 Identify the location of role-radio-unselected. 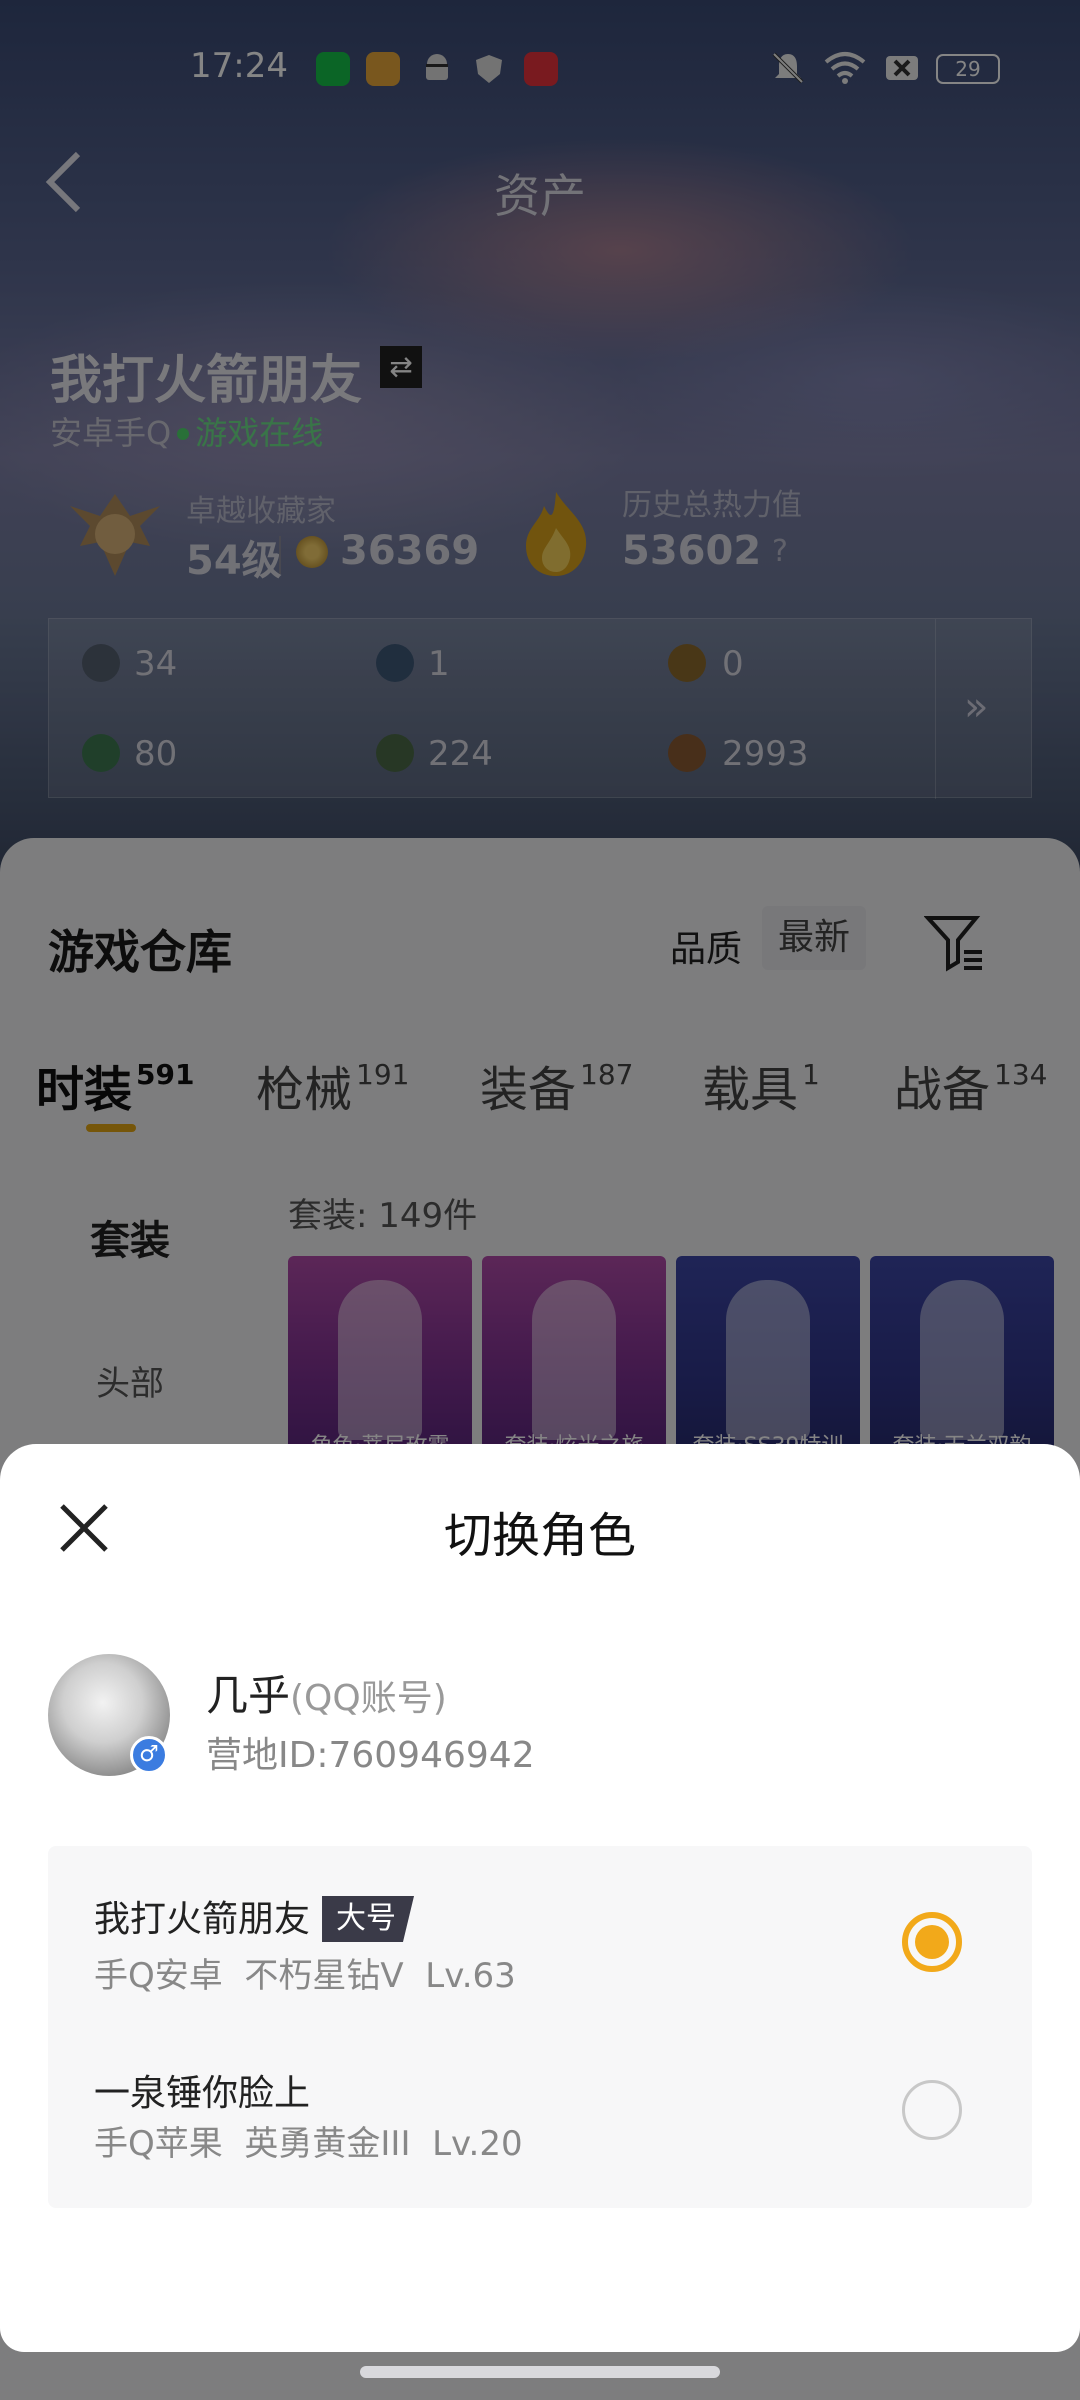
(932, 2110).